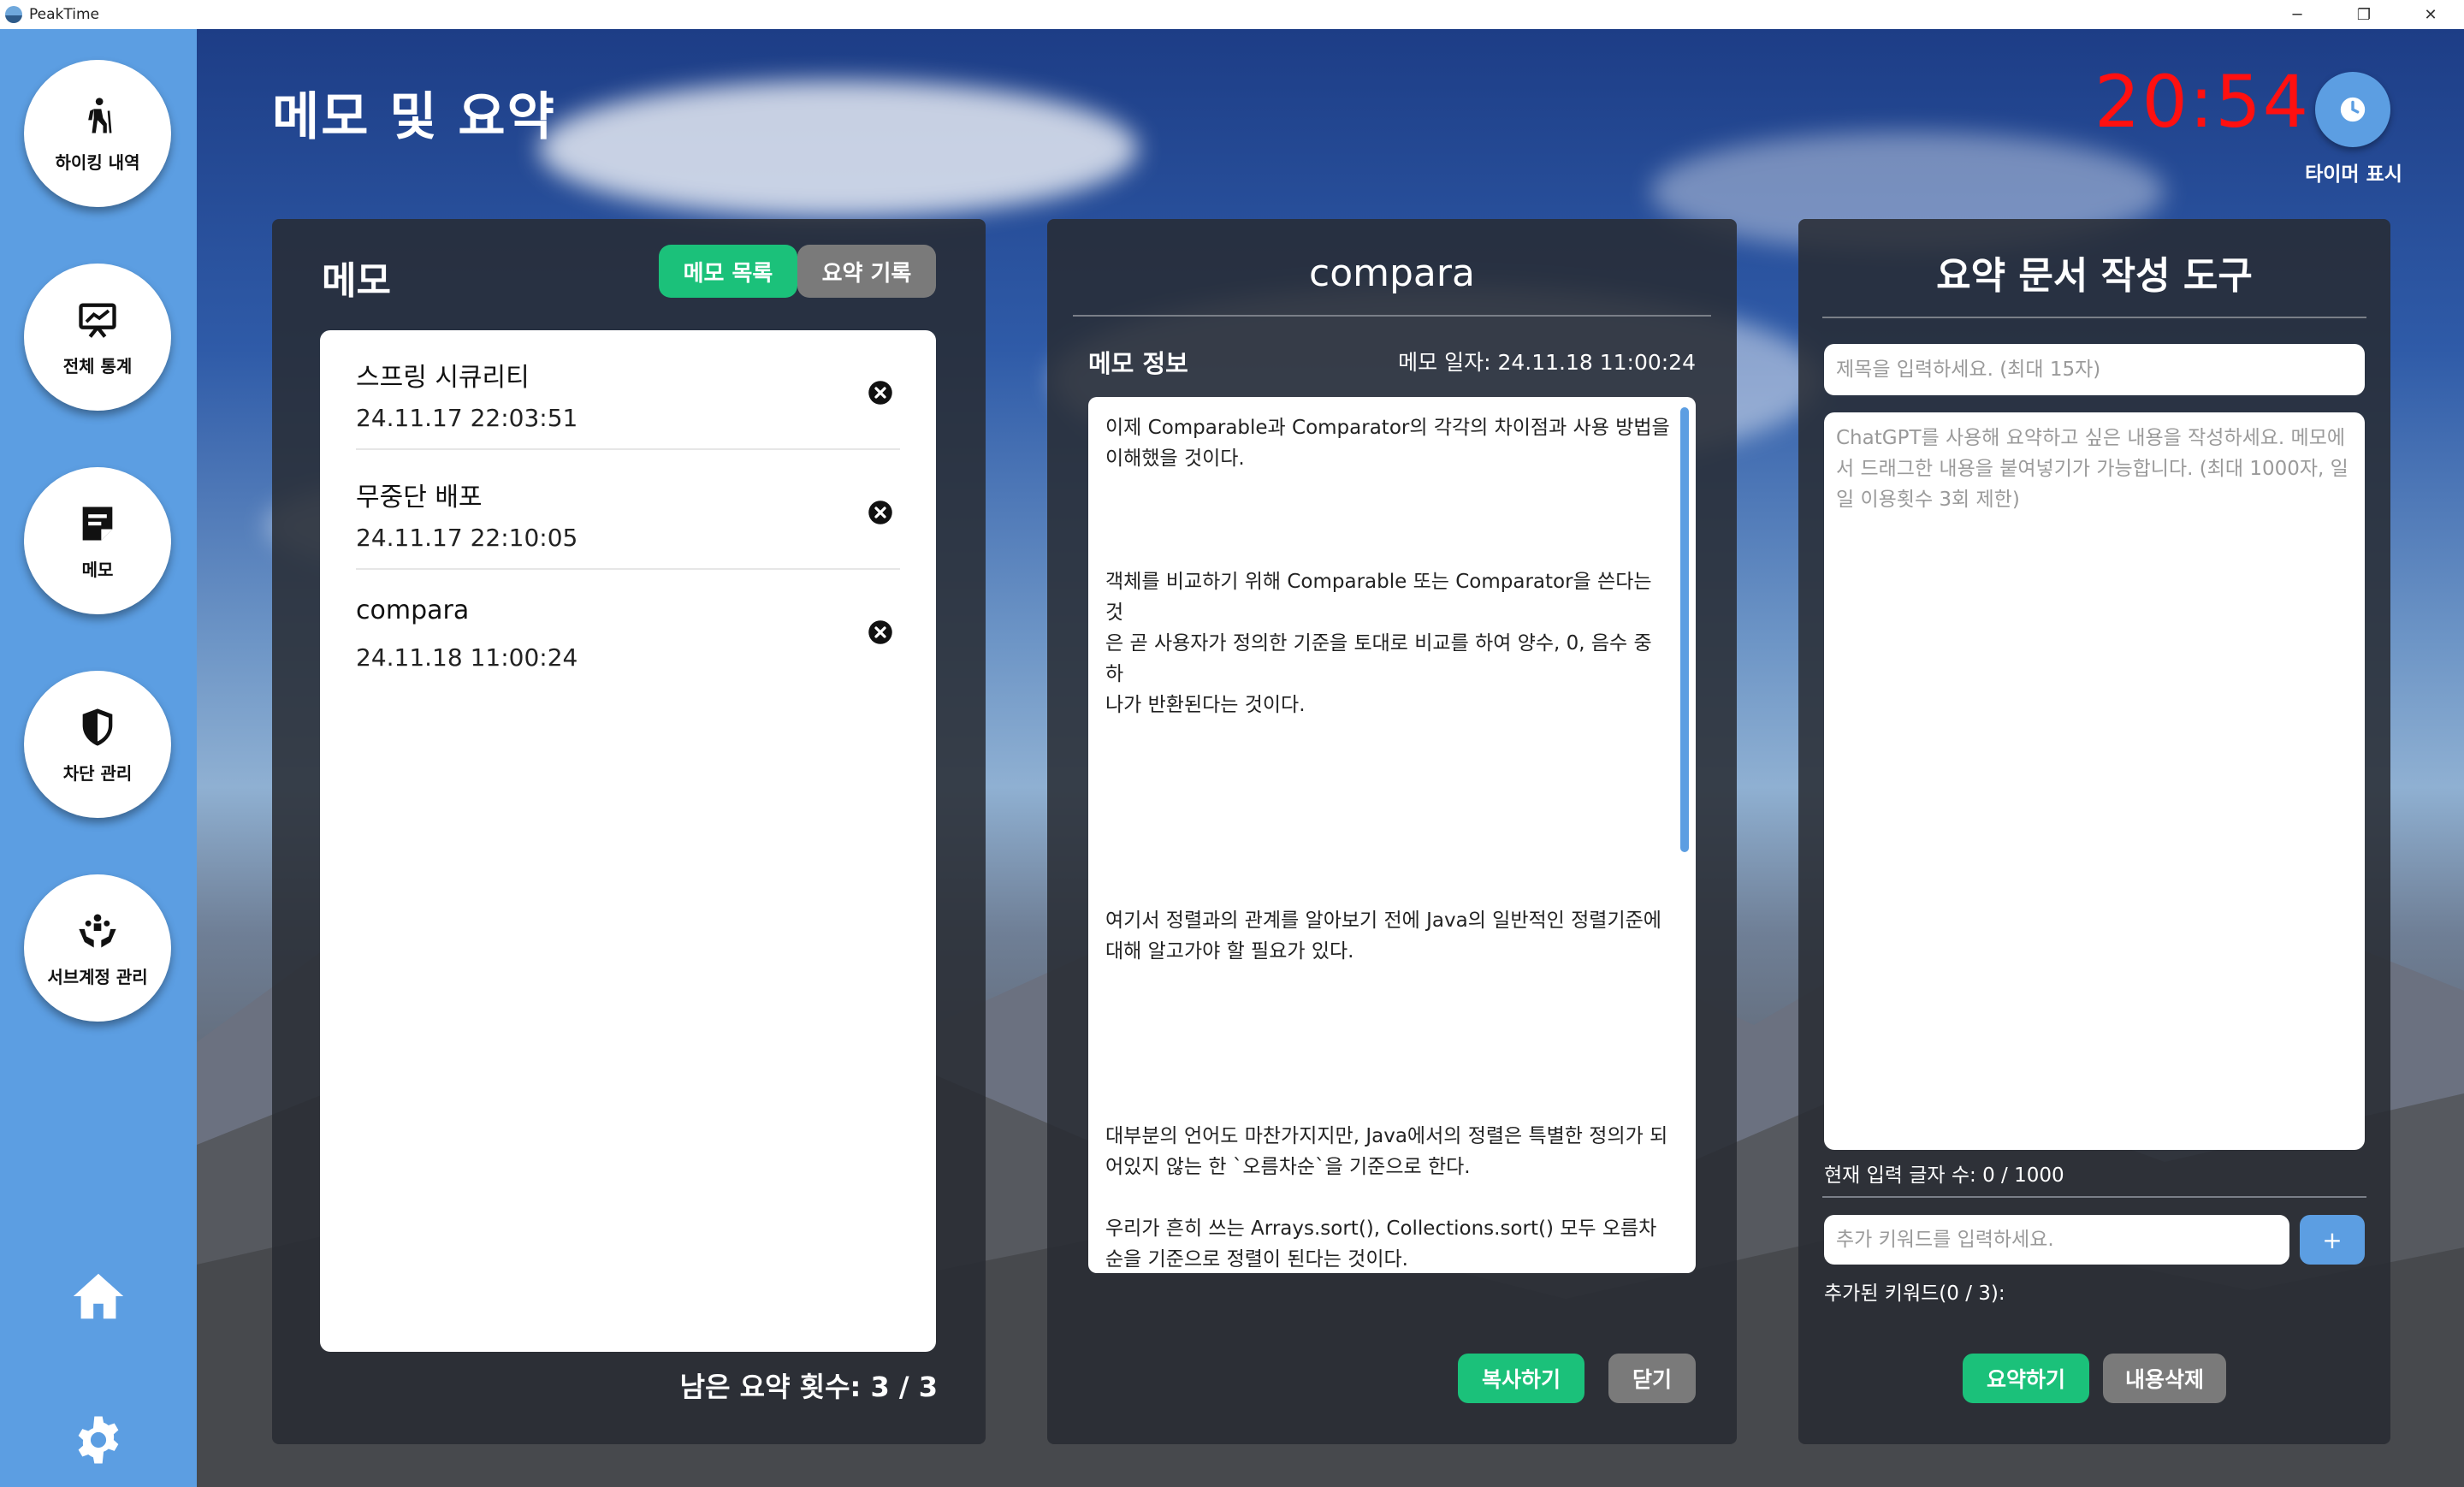  I want to click on tab-memo-list: 메모 목록, so click(728, 271).